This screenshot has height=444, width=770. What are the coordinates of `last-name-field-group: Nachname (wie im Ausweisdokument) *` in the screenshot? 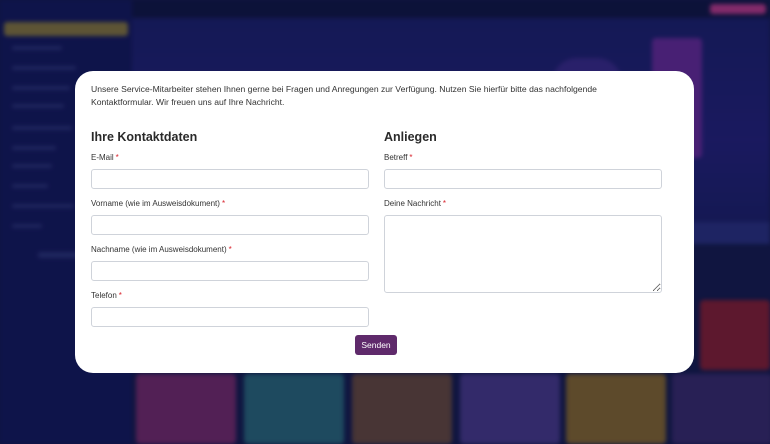 It's located at (230, 263).